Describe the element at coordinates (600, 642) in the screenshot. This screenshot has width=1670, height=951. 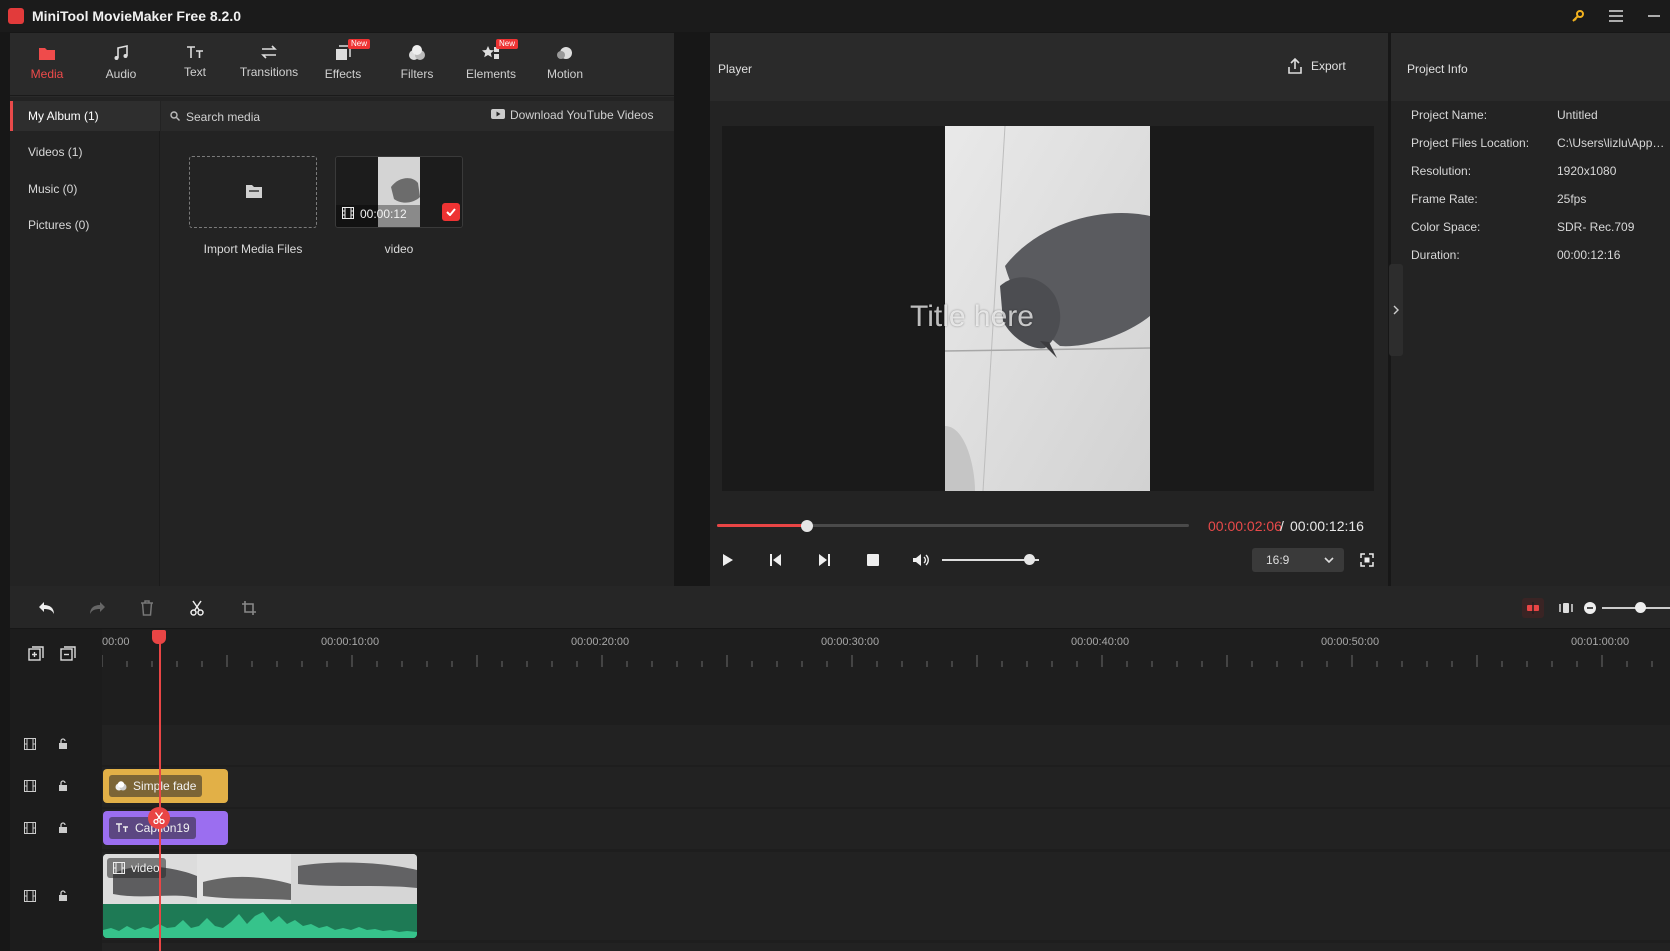
I see `tick-label: 00:00:20:00` at that location.